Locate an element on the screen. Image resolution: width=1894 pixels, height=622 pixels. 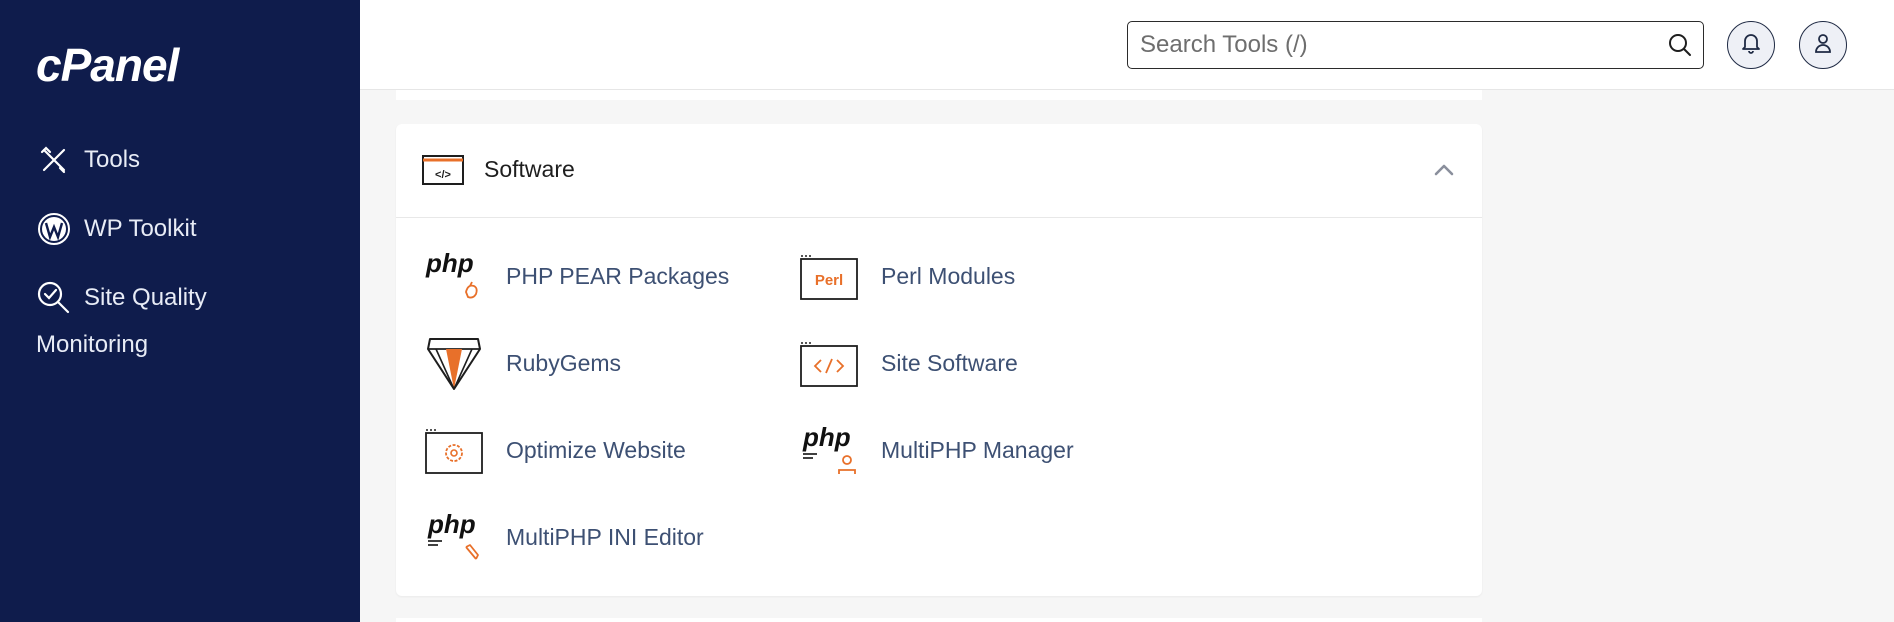
perl-icon: Perl is located at coordinates (829, 276).